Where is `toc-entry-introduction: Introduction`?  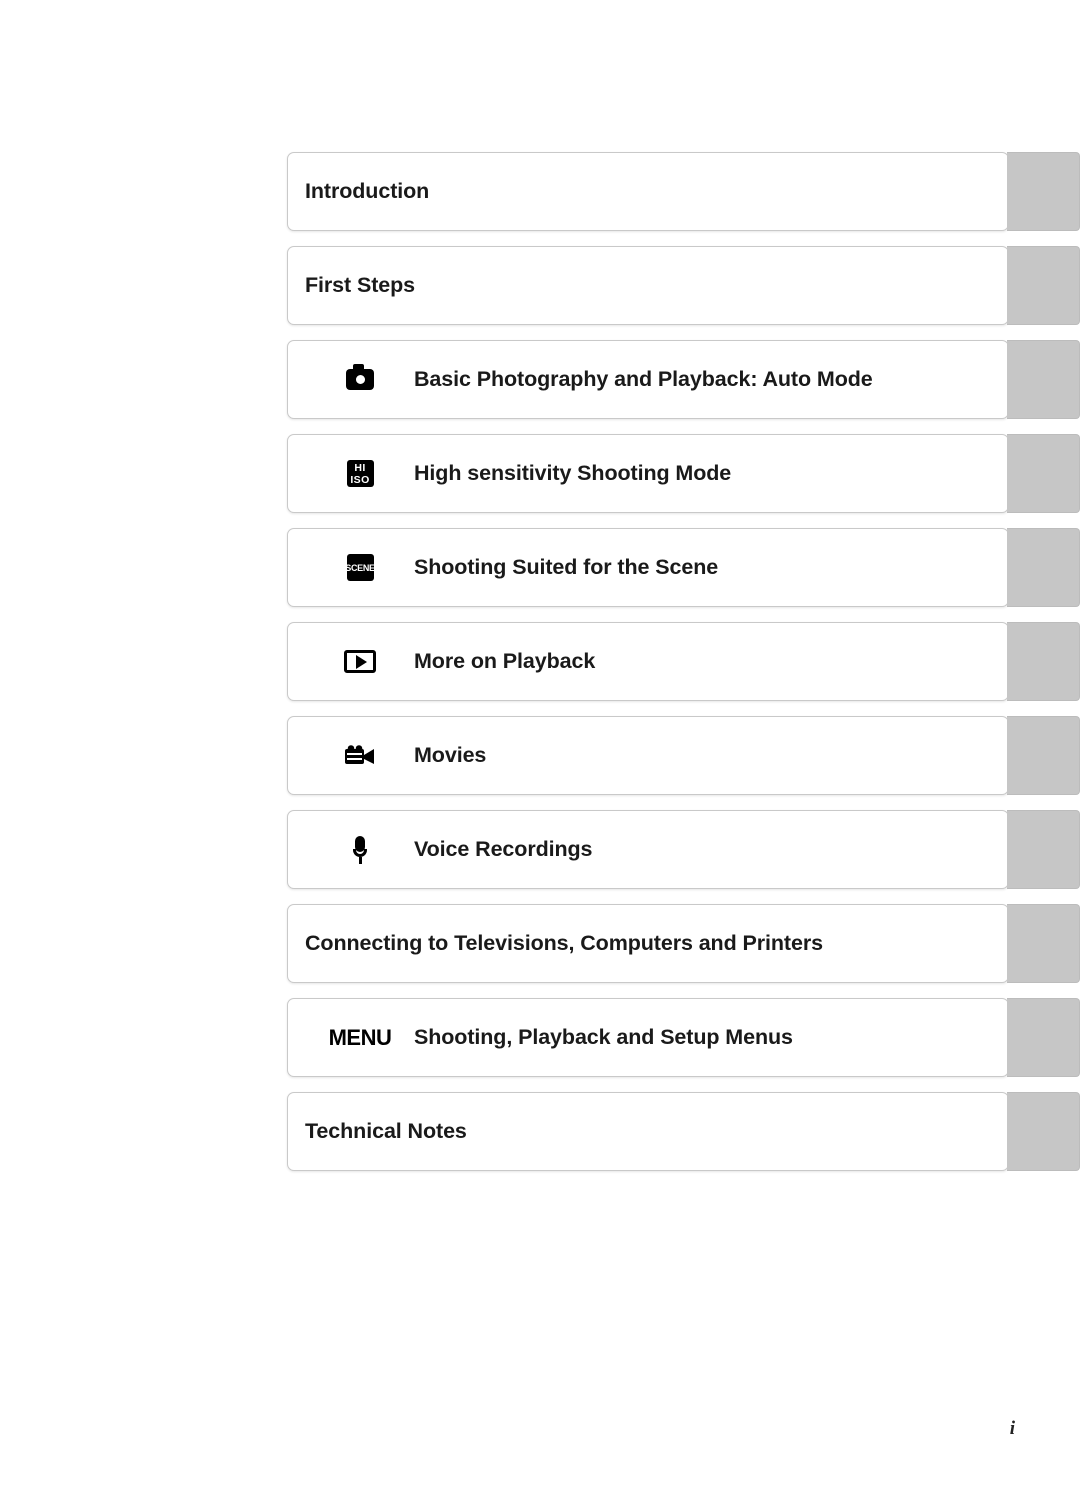 toc-entry-introduction: Introduction is located at coordinates (683, 191).